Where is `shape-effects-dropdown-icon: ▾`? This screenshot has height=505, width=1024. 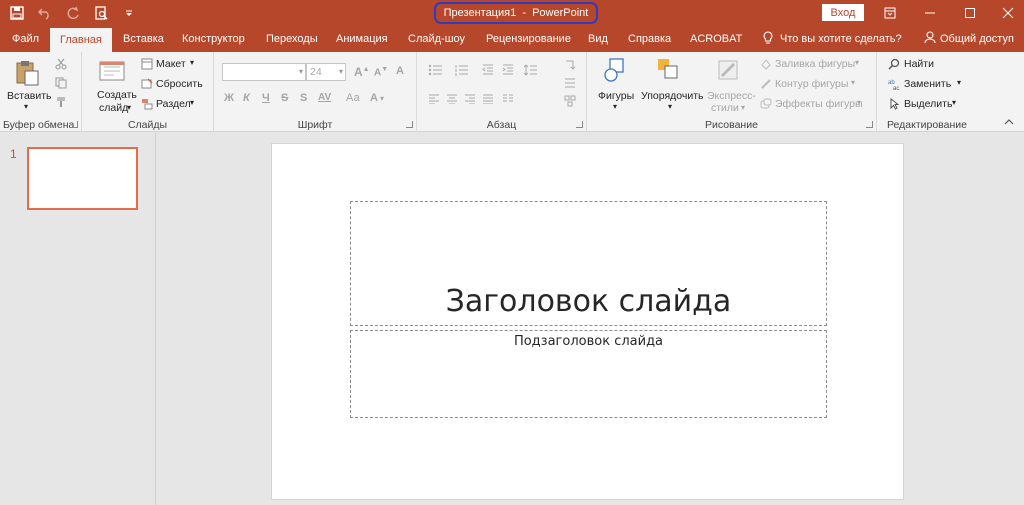
shape-effects-dropdown-icon: ▾ is located at coordinates (859, 102).